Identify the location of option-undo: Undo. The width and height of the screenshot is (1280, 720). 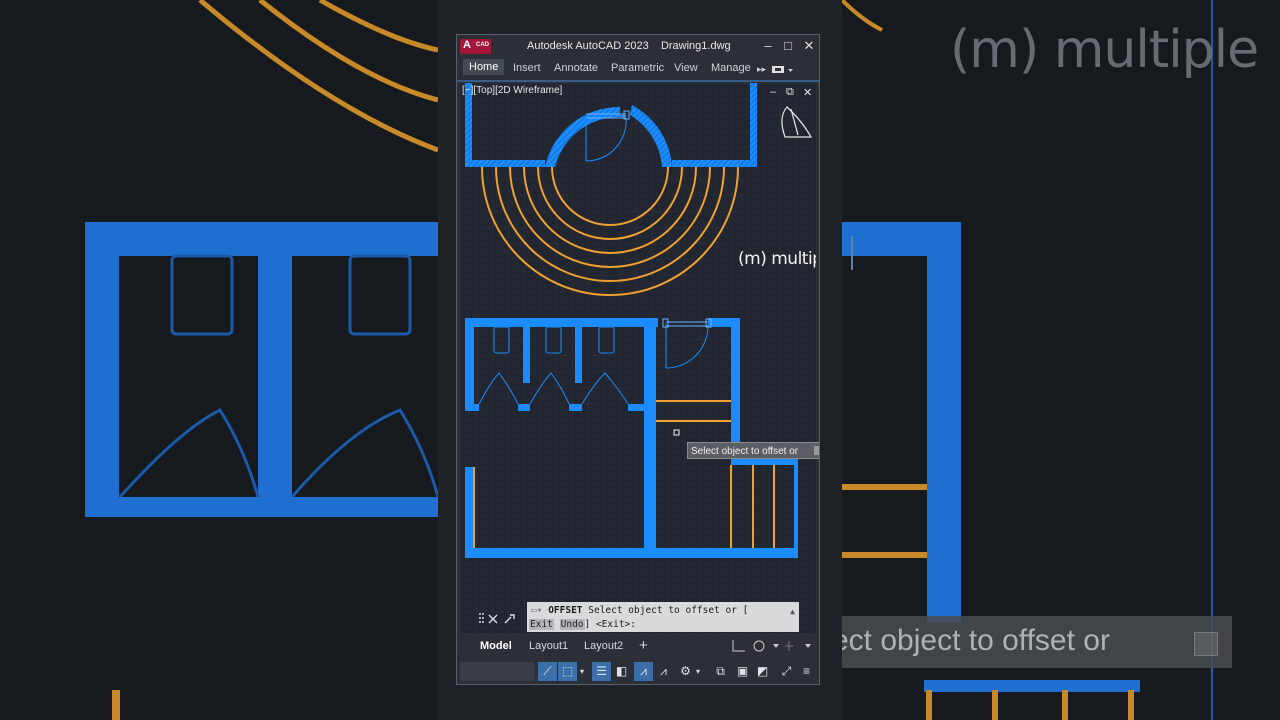
(572, 624).